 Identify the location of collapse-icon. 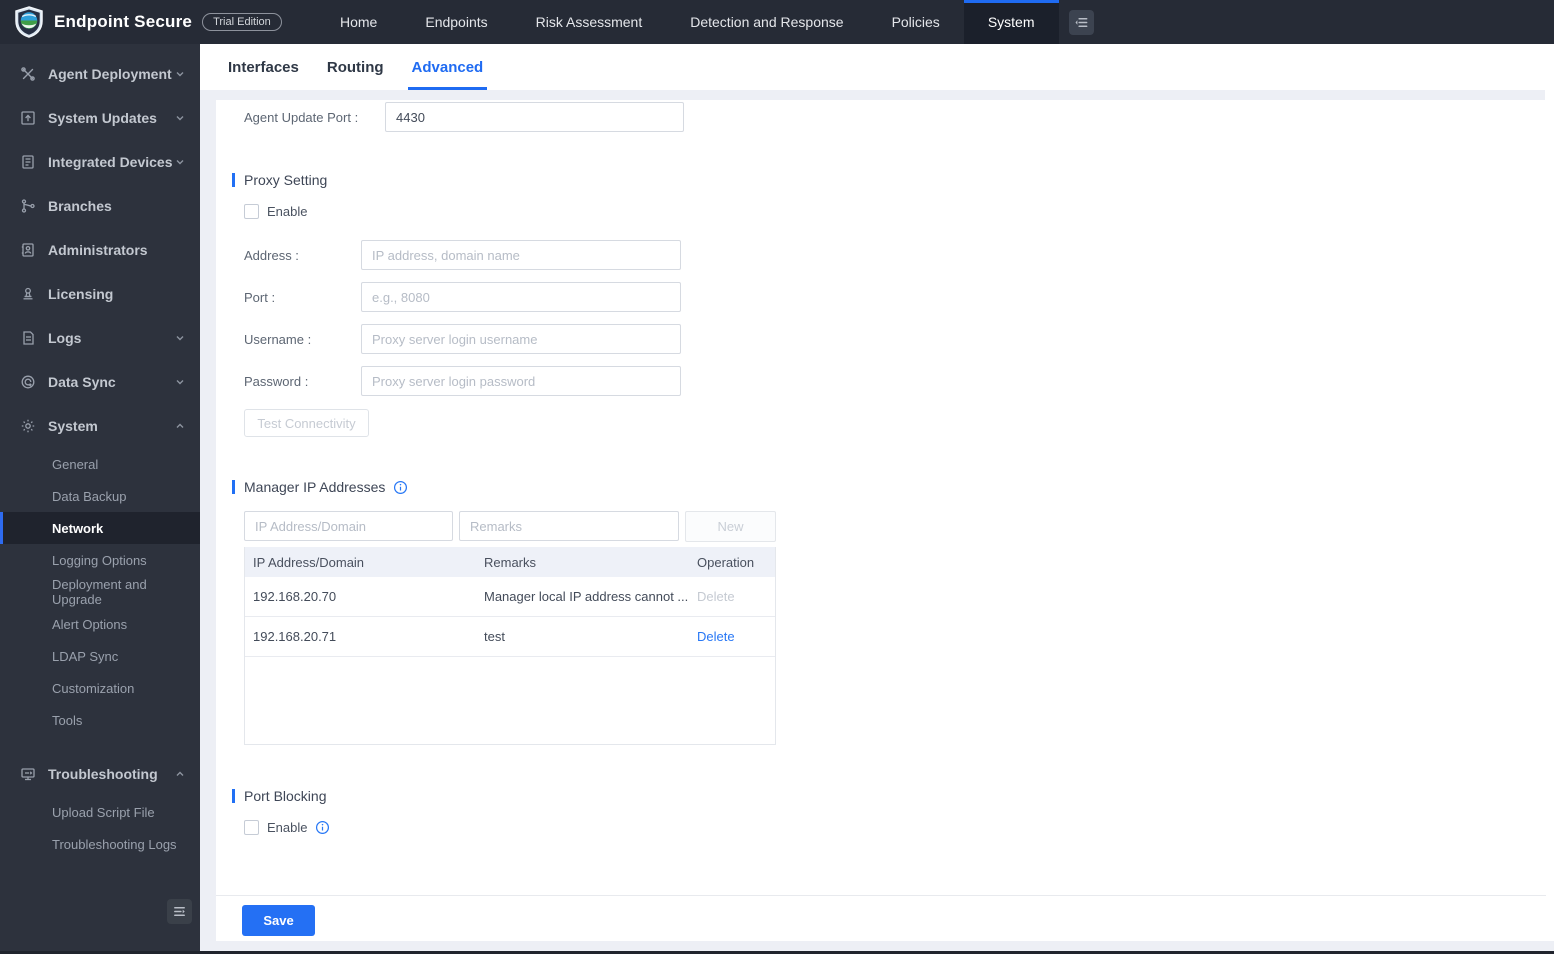
(179, 911).